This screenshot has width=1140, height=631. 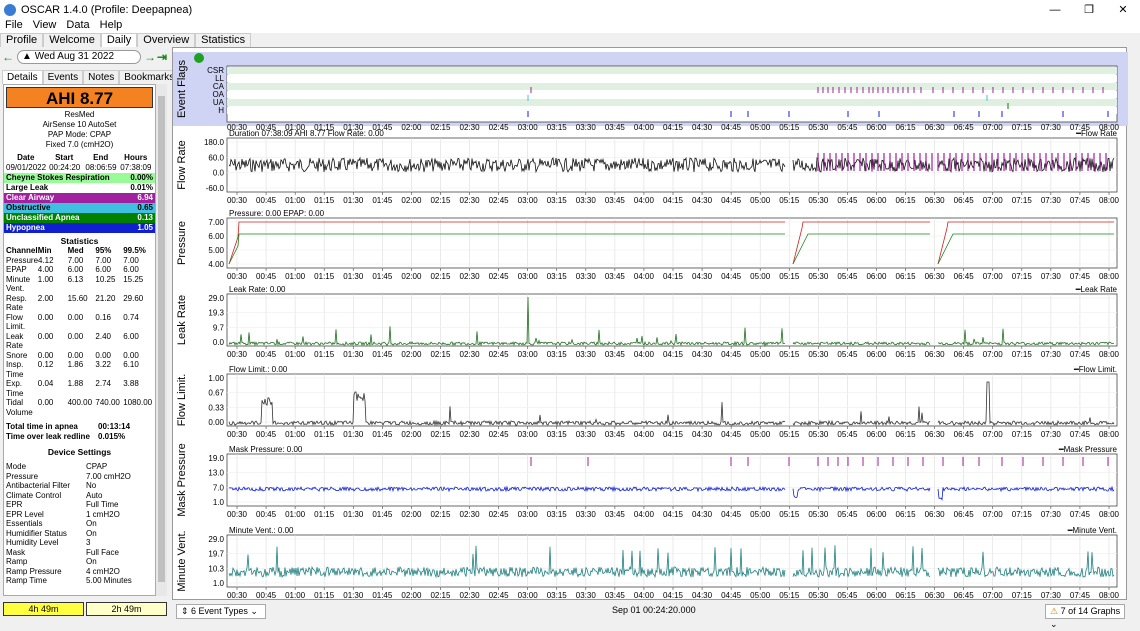 I want to click on scrollbar-thumb, so click(x=161, y=339).